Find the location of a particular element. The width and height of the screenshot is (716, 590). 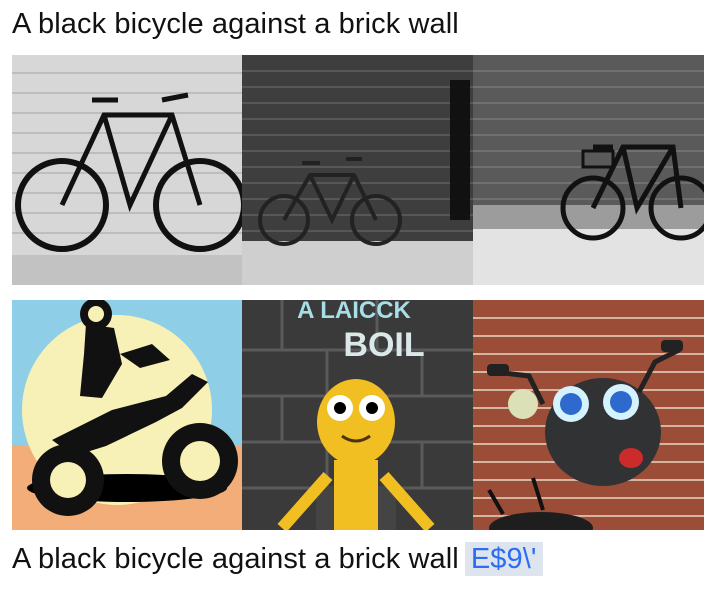

bicycle-dark-brick-wall-image is located at coordinates (588, 170).